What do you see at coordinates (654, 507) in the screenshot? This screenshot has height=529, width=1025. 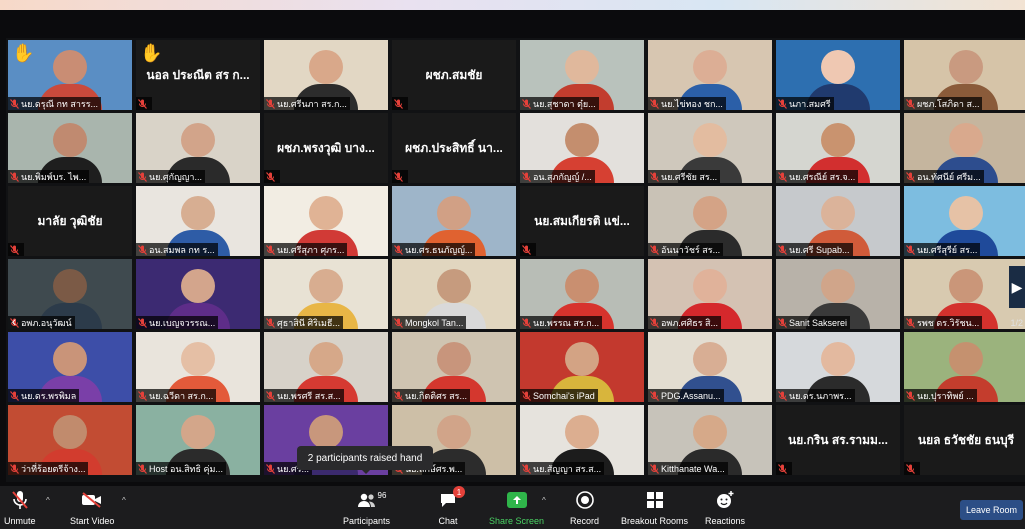 I see `breakout-rooms-button: Breakout Rooms` at bounding box center [654, 507].